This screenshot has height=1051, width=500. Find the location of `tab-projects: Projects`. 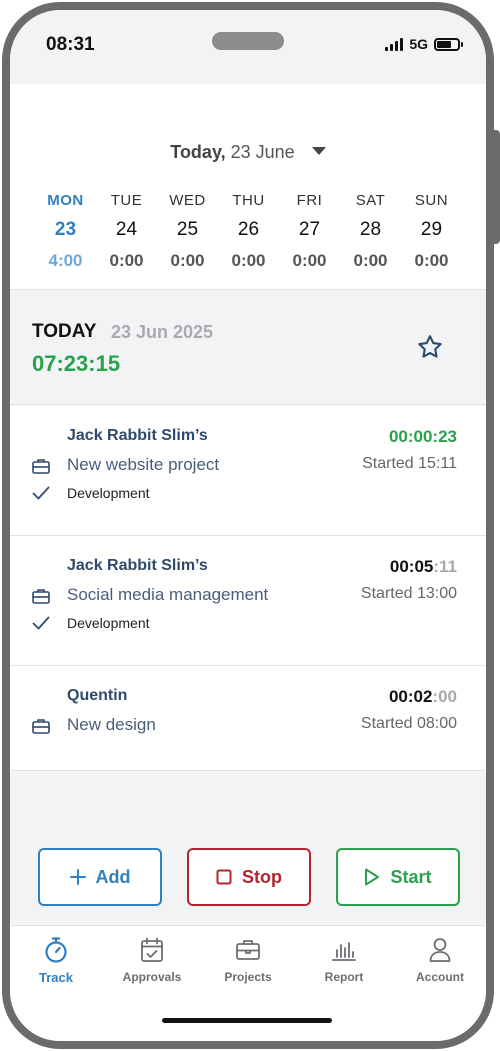

tab-projects: Projects is located at coordinates (248, 960).